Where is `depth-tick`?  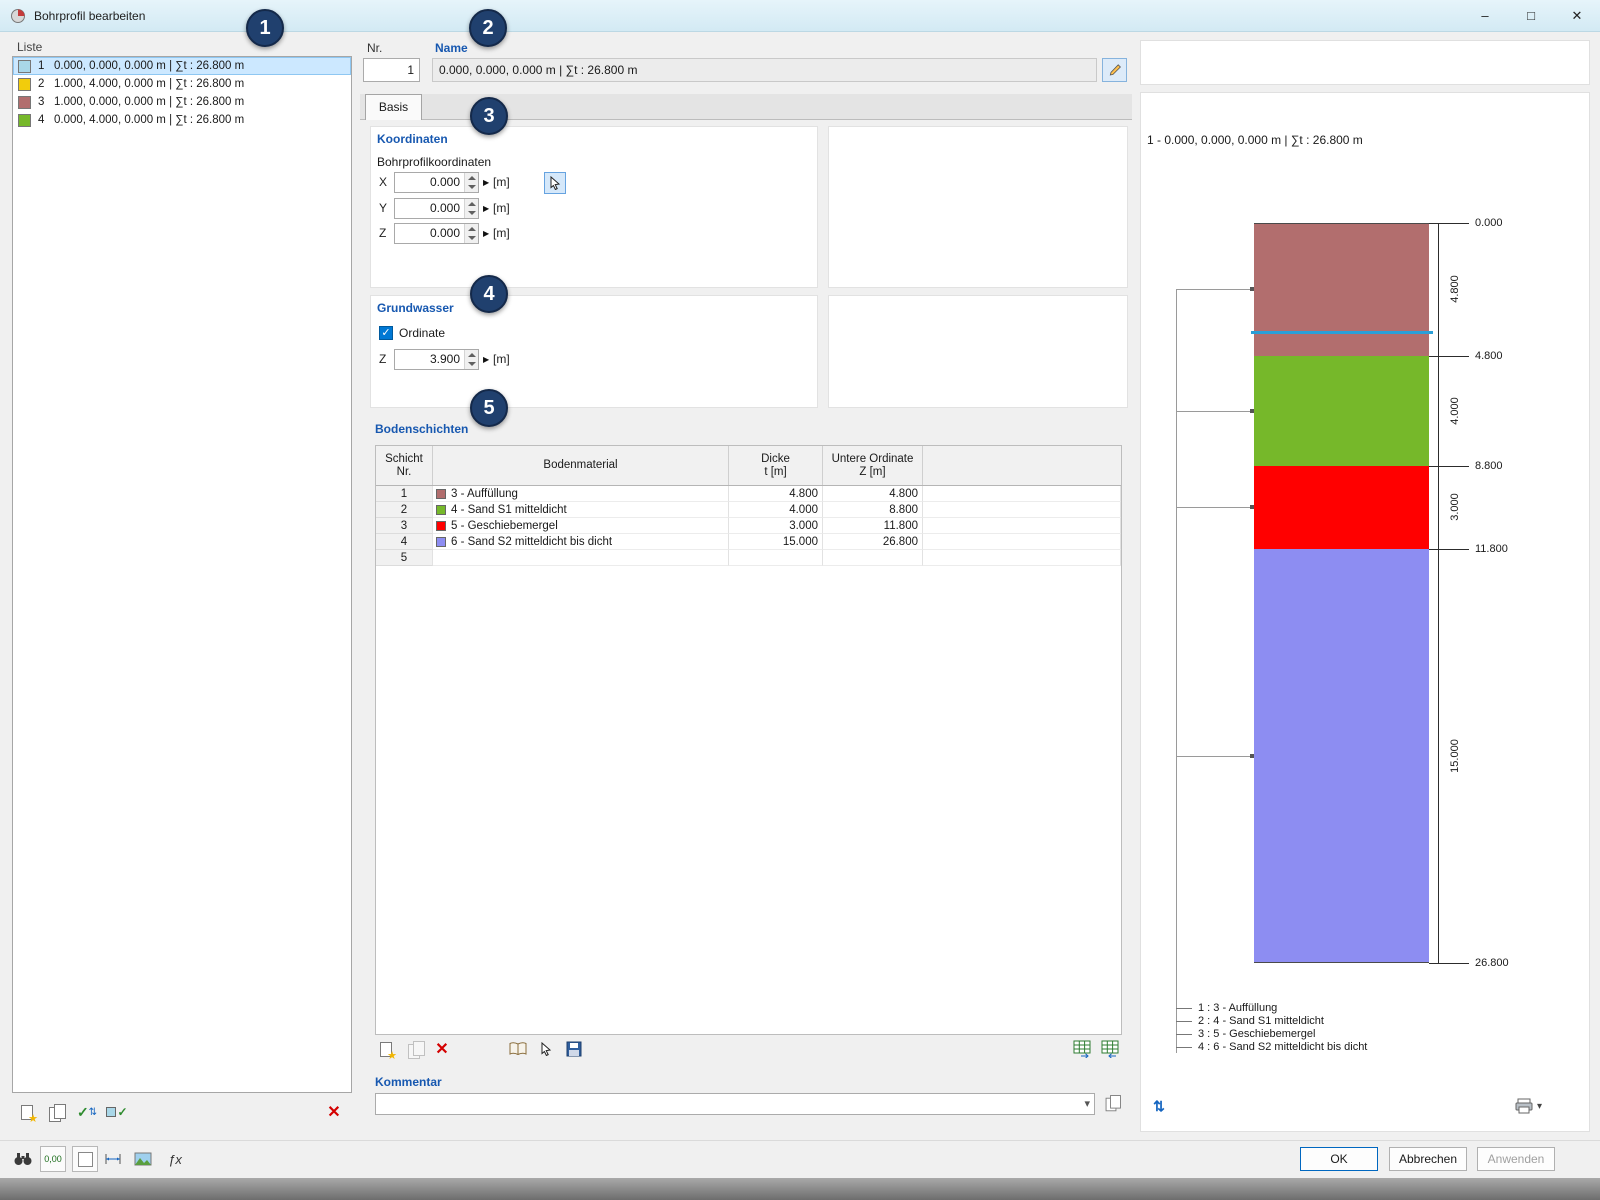
depth-tick is located at coordinates (1449, 963).